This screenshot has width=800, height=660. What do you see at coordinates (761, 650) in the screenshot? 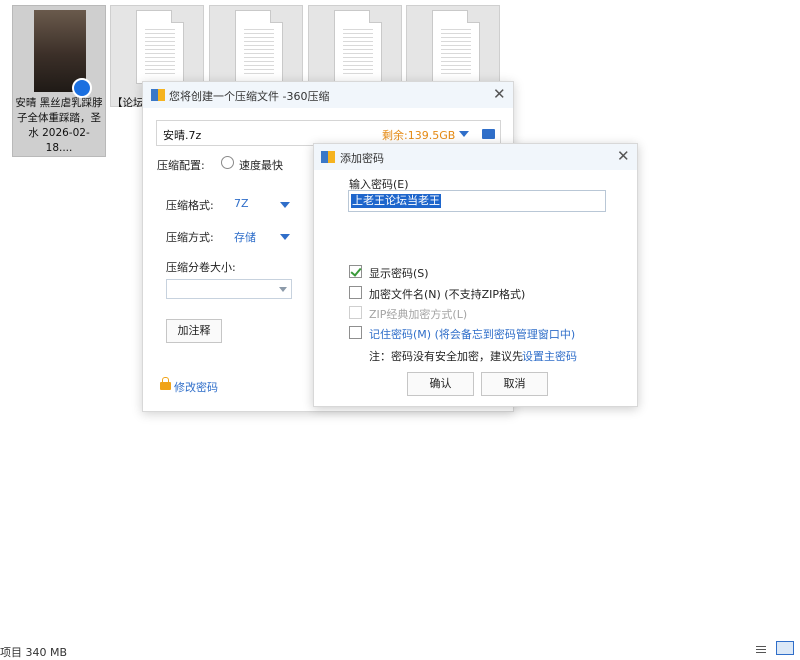
I see `list-view-icon` at bounding box center [761, 650].